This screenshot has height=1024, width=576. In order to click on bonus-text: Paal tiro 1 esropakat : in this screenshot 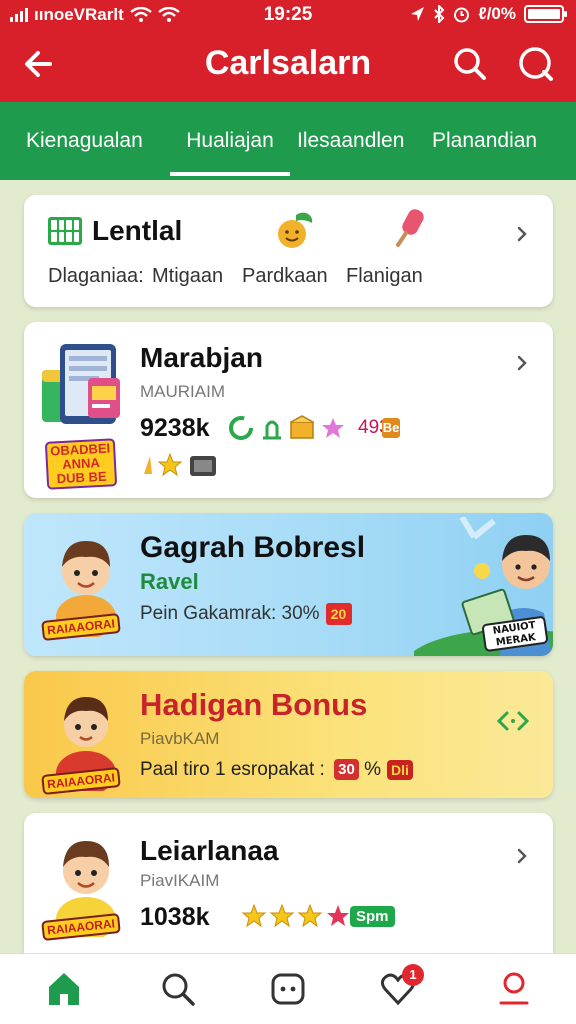, I will do `click(232, 769)`.